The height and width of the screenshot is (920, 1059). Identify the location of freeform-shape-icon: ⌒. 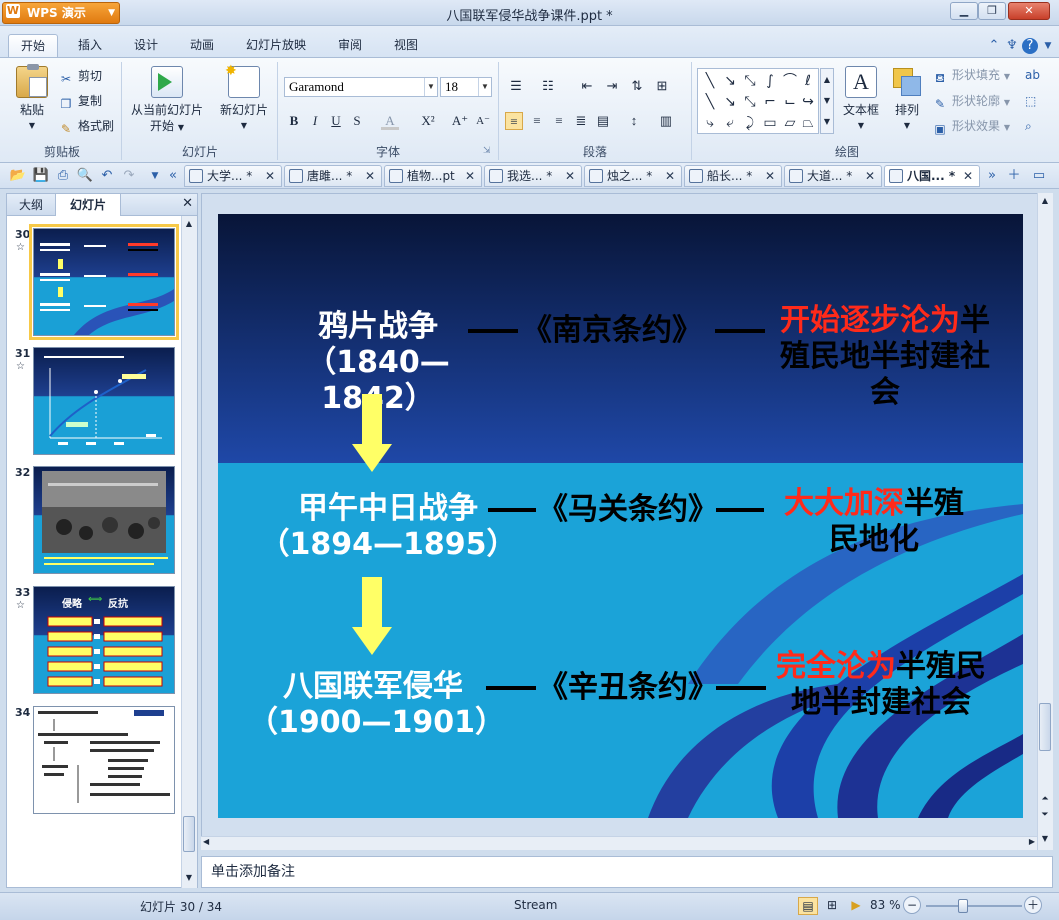
(790, 81).